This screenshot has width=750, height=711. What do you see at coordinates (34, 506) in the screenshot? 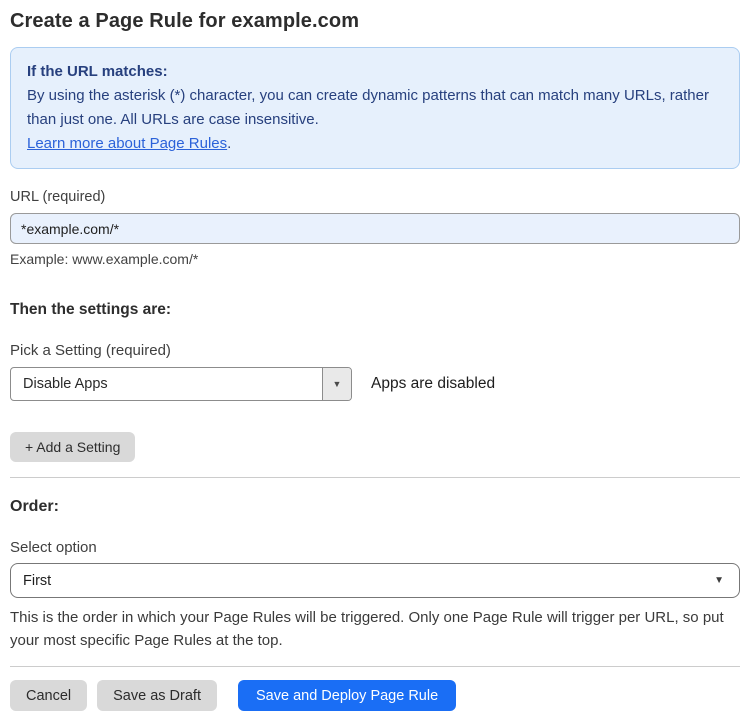
I see `order-section-heading: Order:` at bounding box center [34, 506].